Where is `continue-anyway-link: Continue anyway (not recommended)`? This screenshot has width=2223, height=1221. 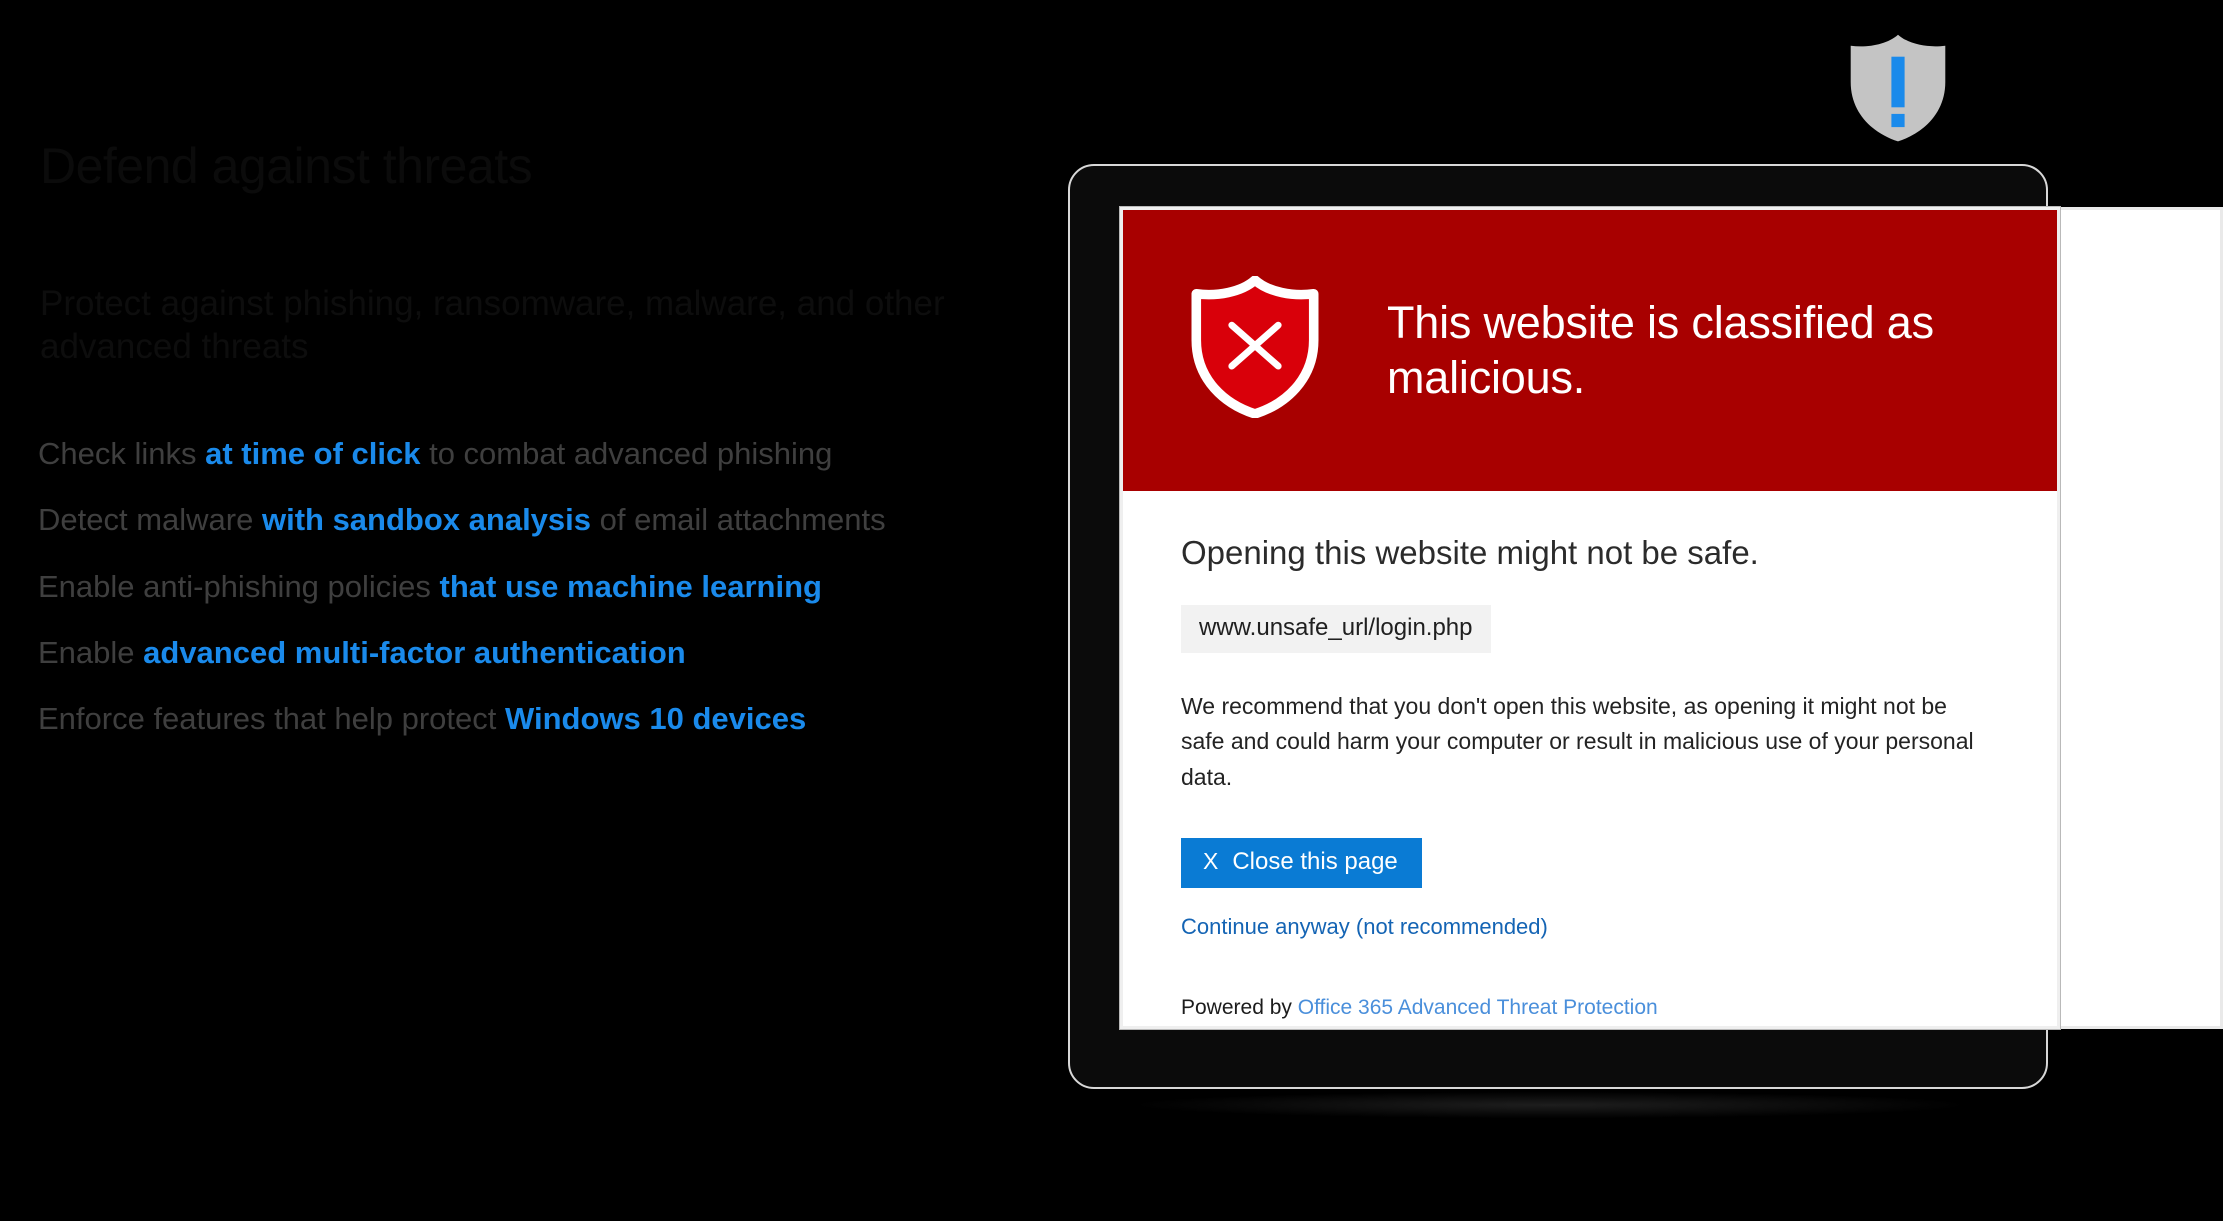 continue-anyway-link: Continue anyway (not recommended) is located at coordinates (1590, 927).